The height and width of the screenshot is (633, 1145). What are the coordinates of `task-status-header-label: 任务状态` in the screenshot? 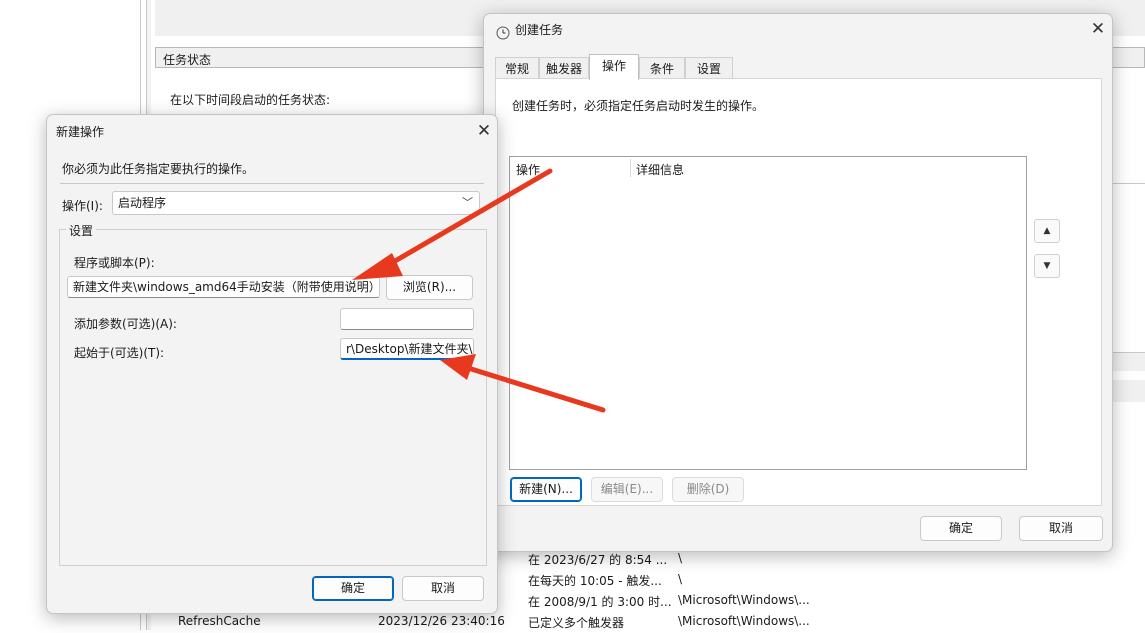 It's located at (187, 60).